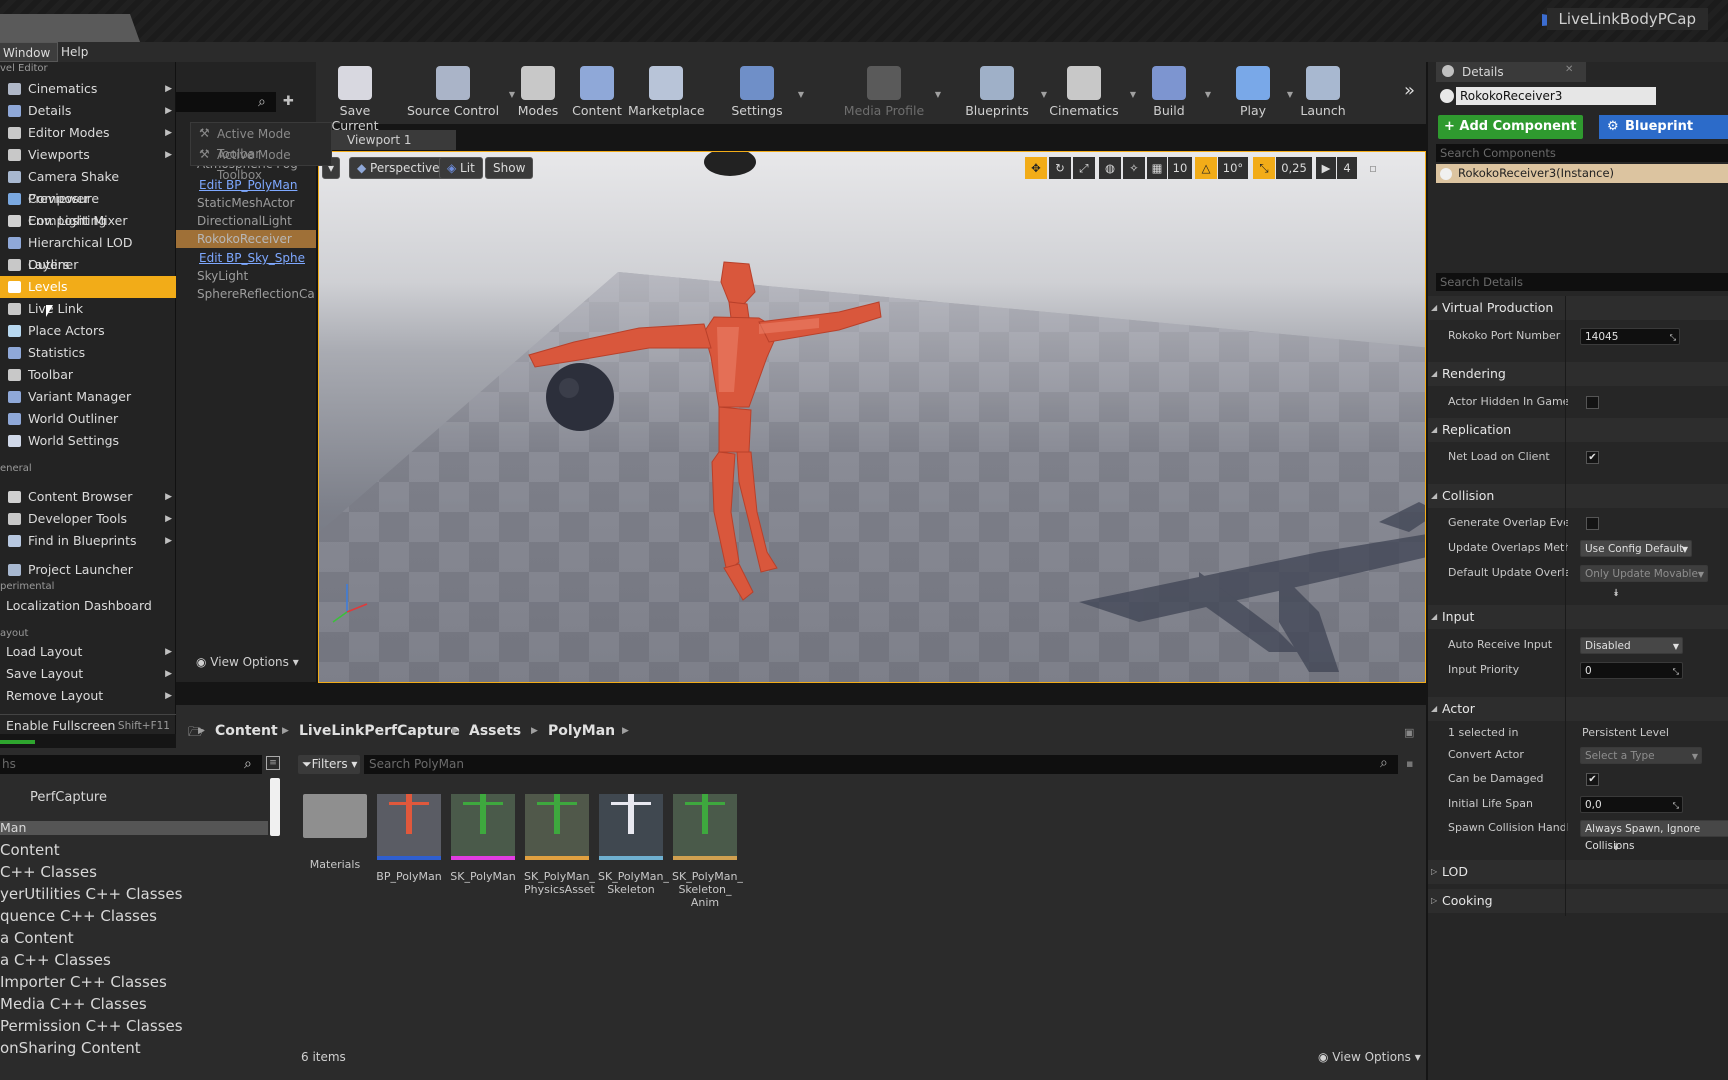 The image size is (1728, 1080). Describe the element at coordinates (88, 696) in the screenshot. I see `menu-item-remove-layout: Remove Layout ▶` at that location.